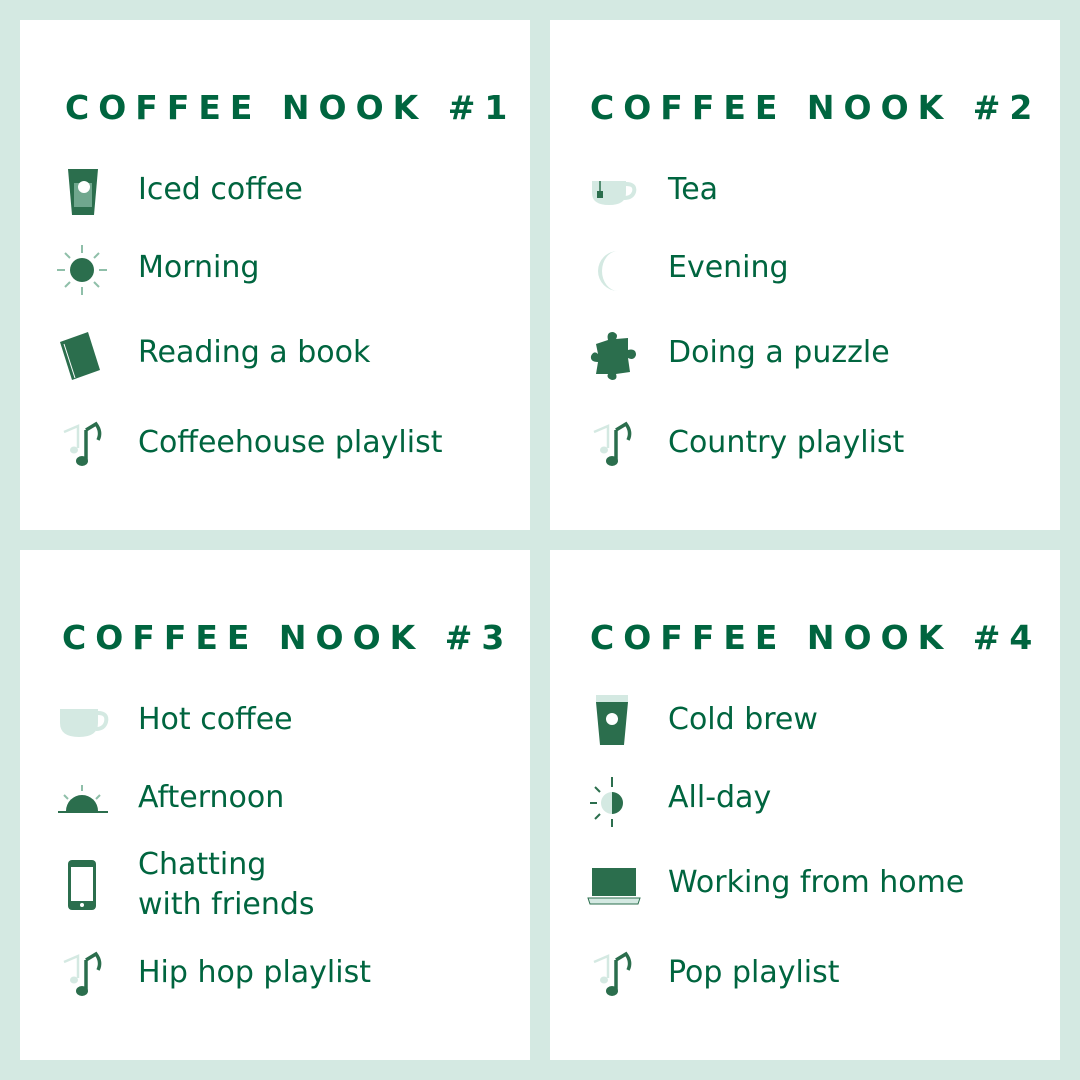  I want to click on hot-coffee-cup-icon, so click(84, 723).